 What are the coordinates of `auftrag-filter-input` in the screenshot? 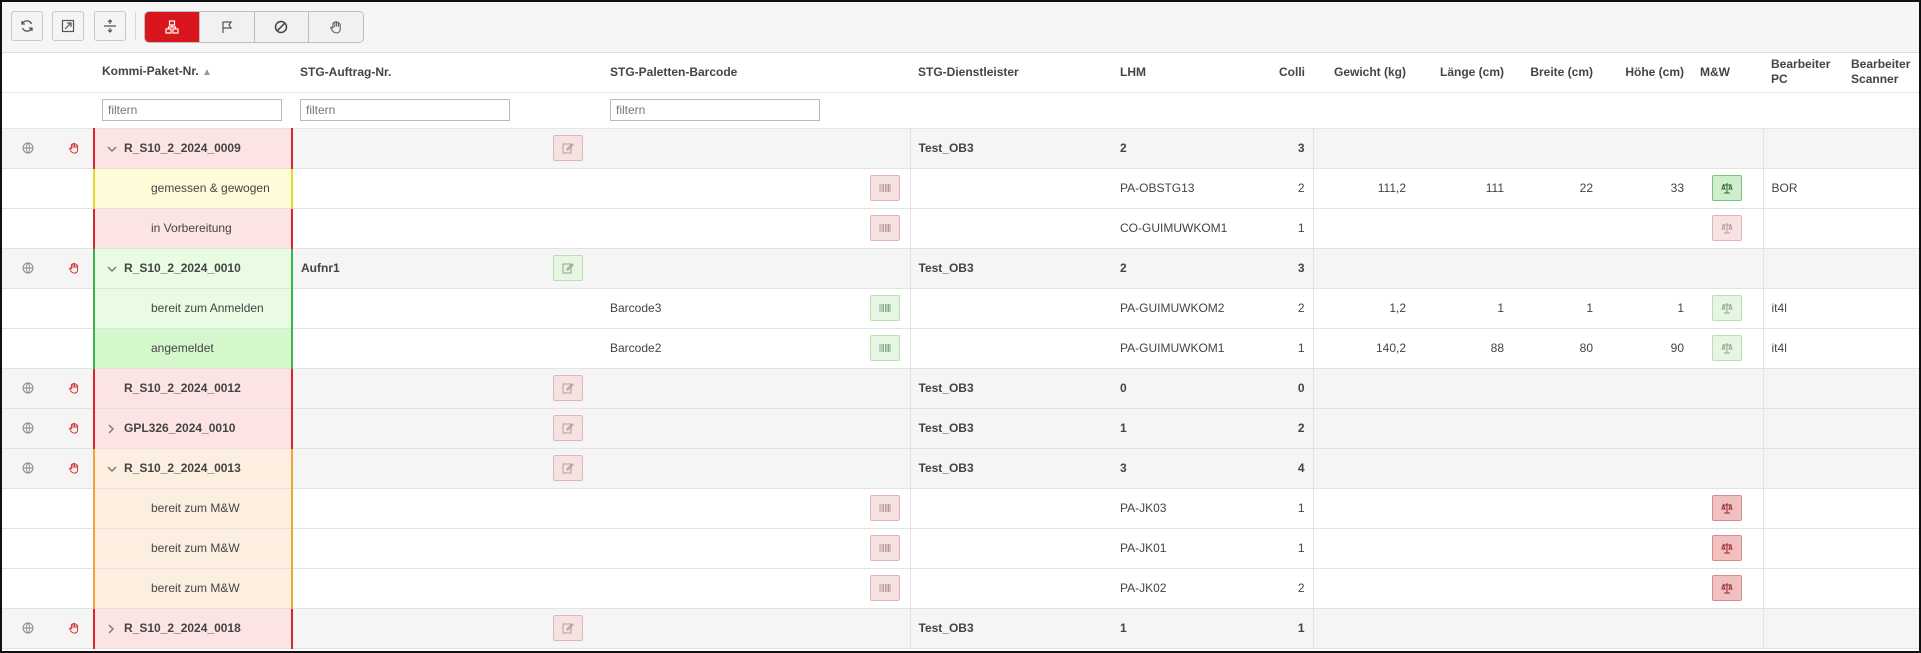 It's located at (405, 110).